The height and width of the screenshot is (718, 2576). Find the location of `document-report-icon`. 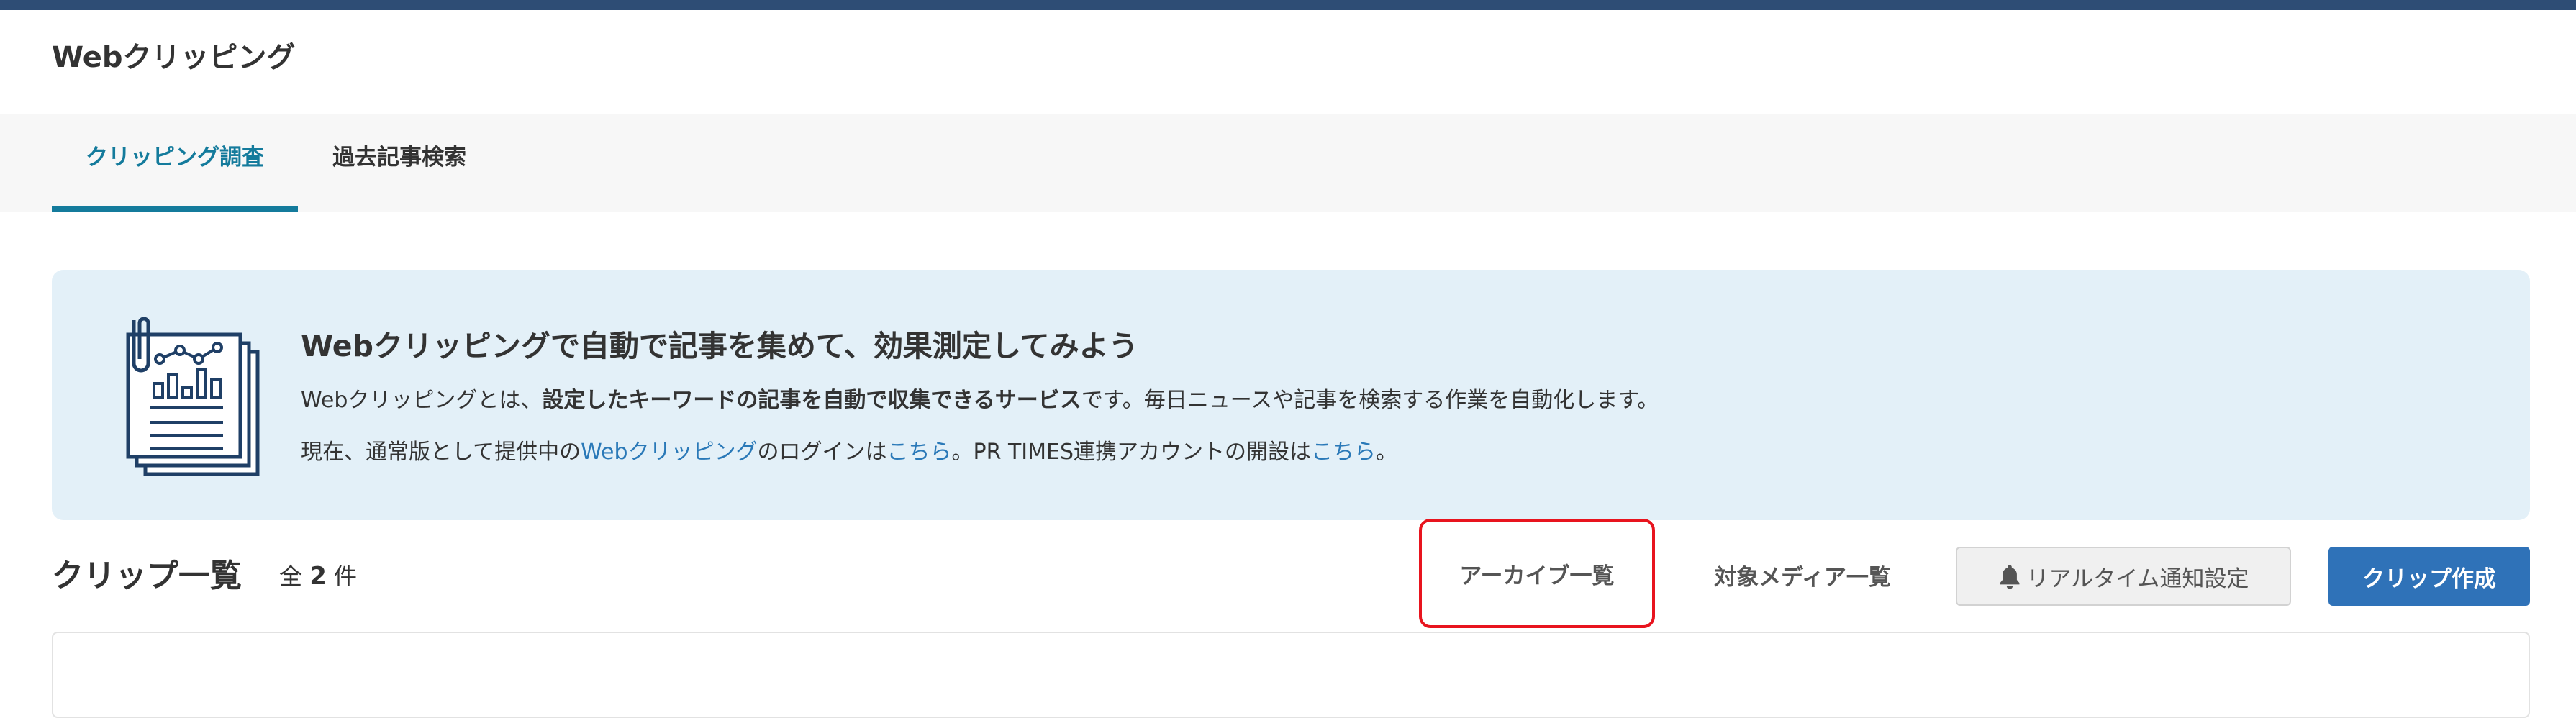

document-report-icon is located at coordinates (193, 397).